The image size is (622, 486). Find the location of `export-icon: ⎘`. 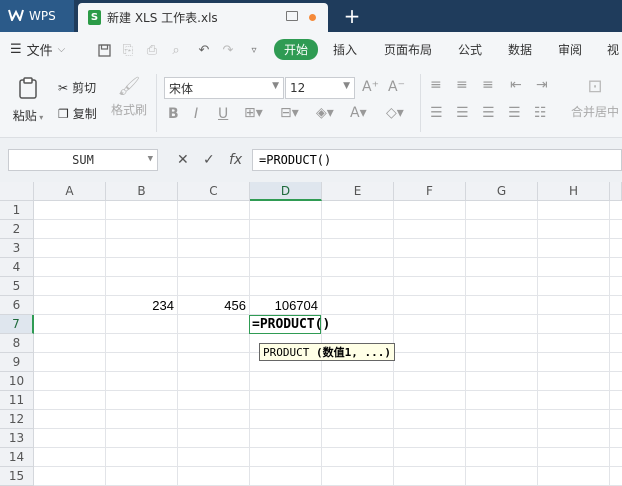

export-icon: ⎘ is located at coordinates (128, 50).